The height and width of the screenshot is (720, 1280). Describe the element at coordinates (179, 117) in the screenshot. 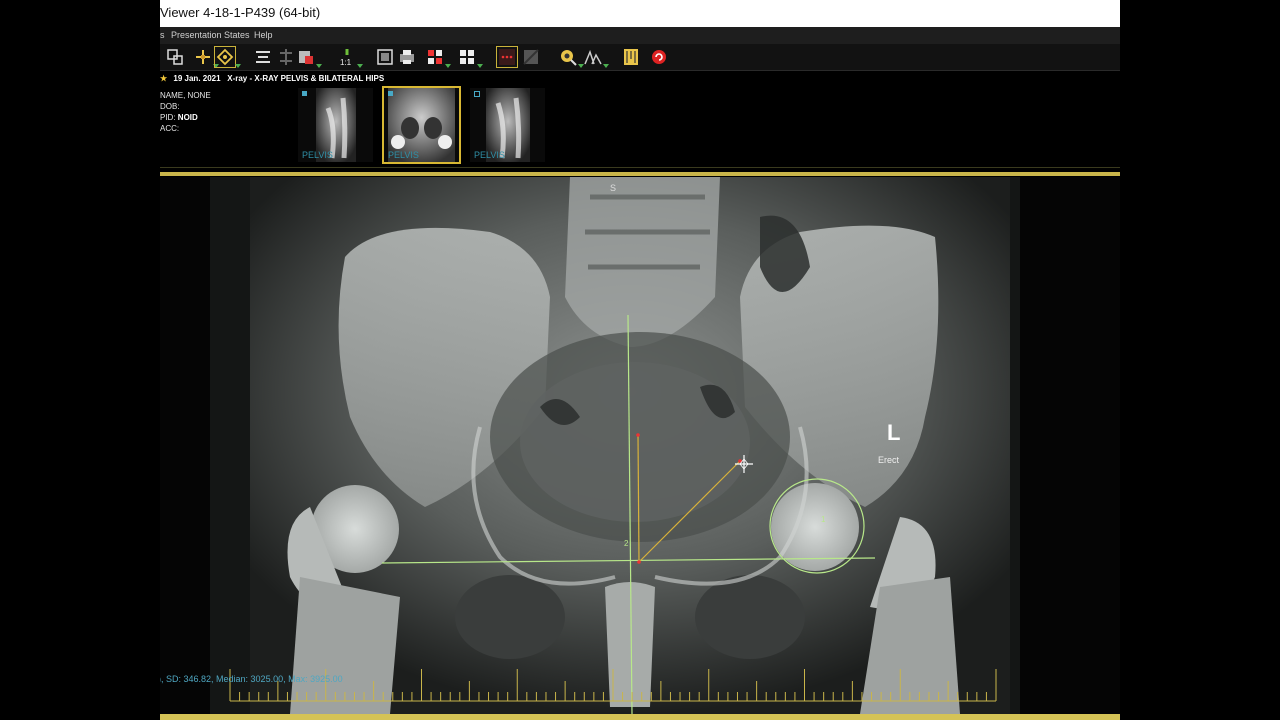

I see `patient-pid: PID: NOID` at that location.